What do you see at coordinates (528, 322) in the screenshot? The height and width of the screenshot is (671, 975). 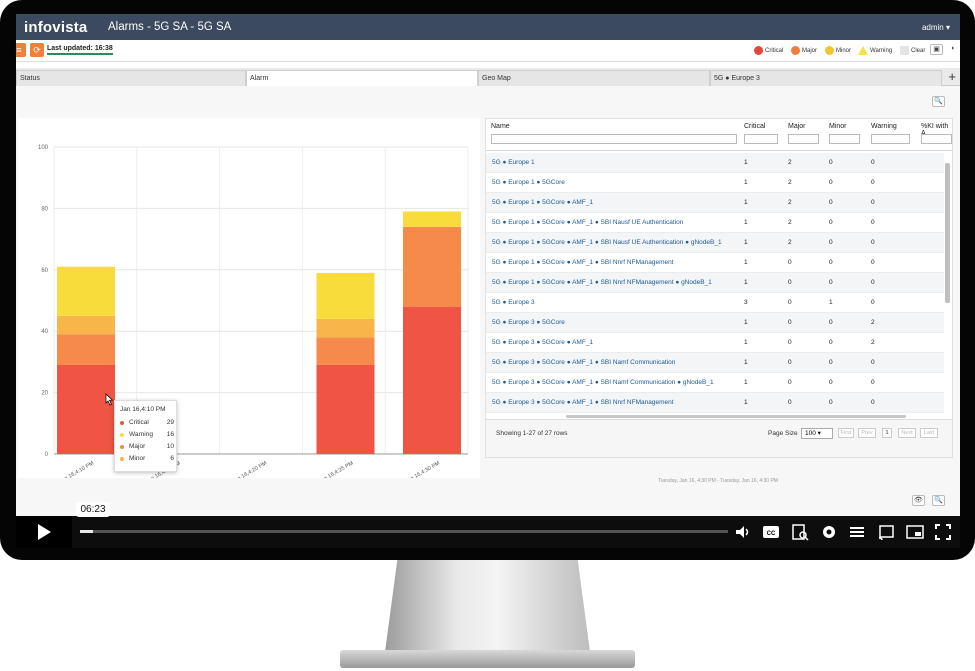 I see `row-name-link: 5G ● Europe 3 ● 5GCore` at bounding box center [528, 322].